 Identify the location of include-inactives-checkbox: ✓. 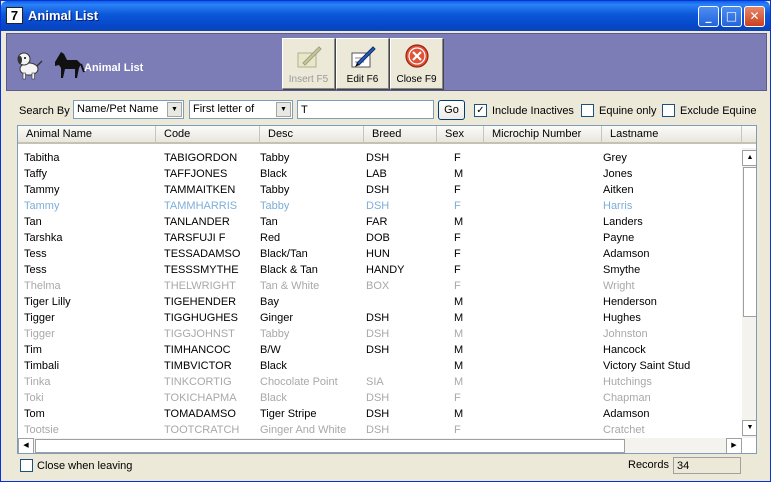
(480, 110).